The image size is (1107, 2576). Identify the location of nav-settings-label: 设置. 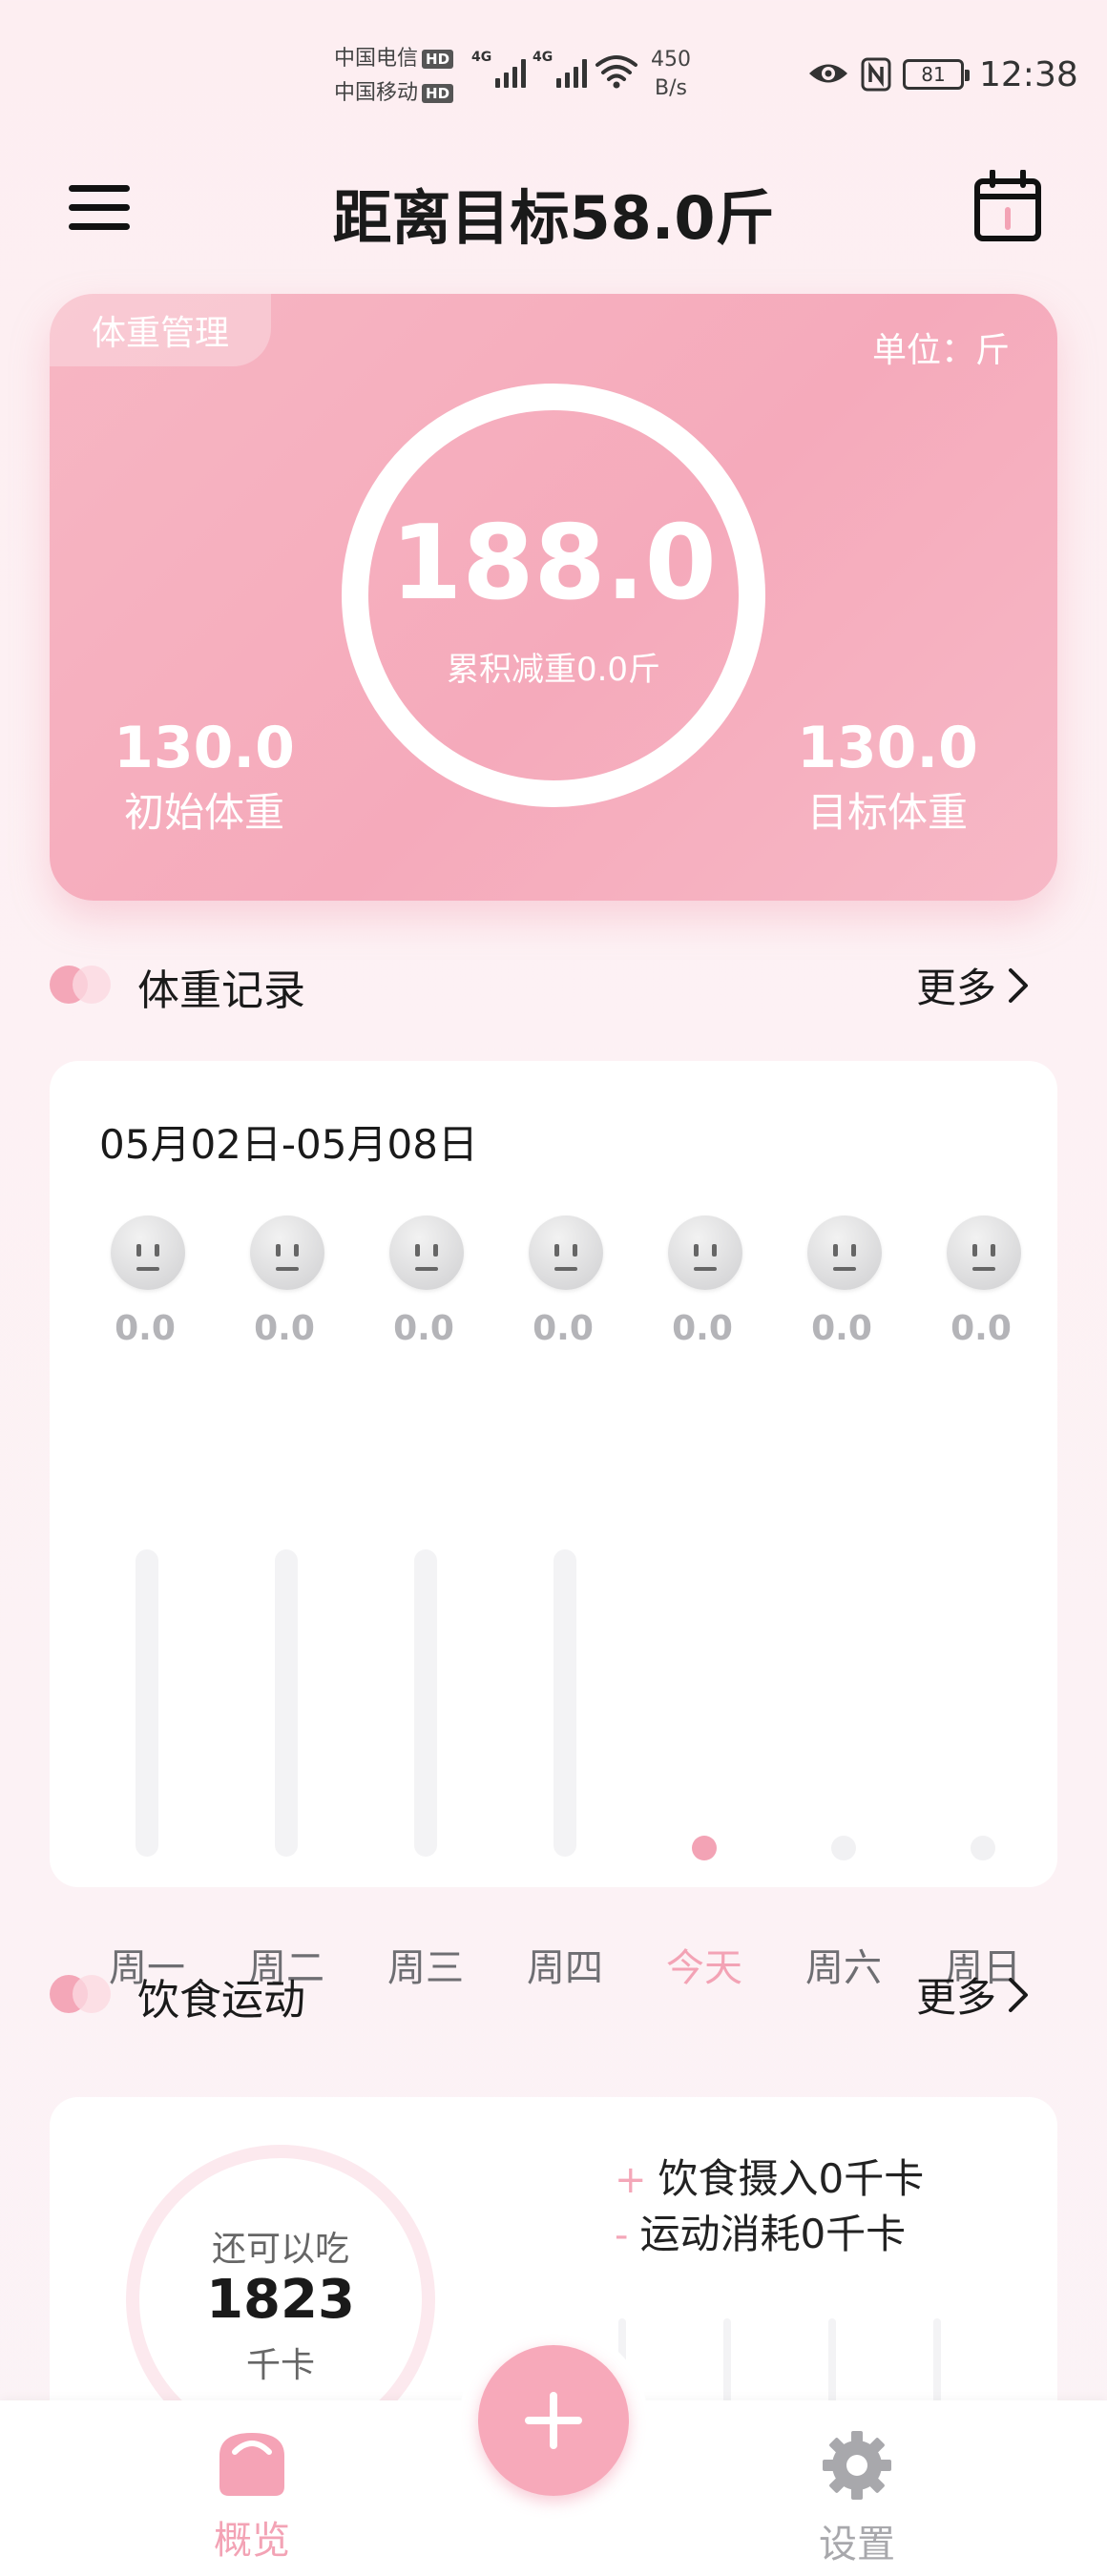
(857, 2544).